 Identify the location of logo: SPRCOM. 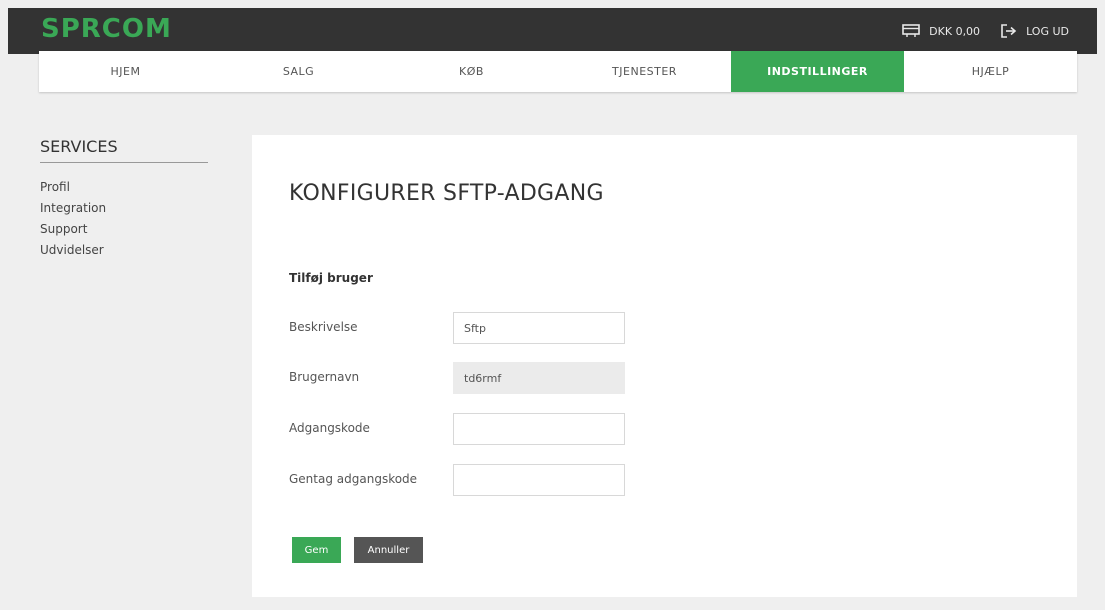
(106, 29).